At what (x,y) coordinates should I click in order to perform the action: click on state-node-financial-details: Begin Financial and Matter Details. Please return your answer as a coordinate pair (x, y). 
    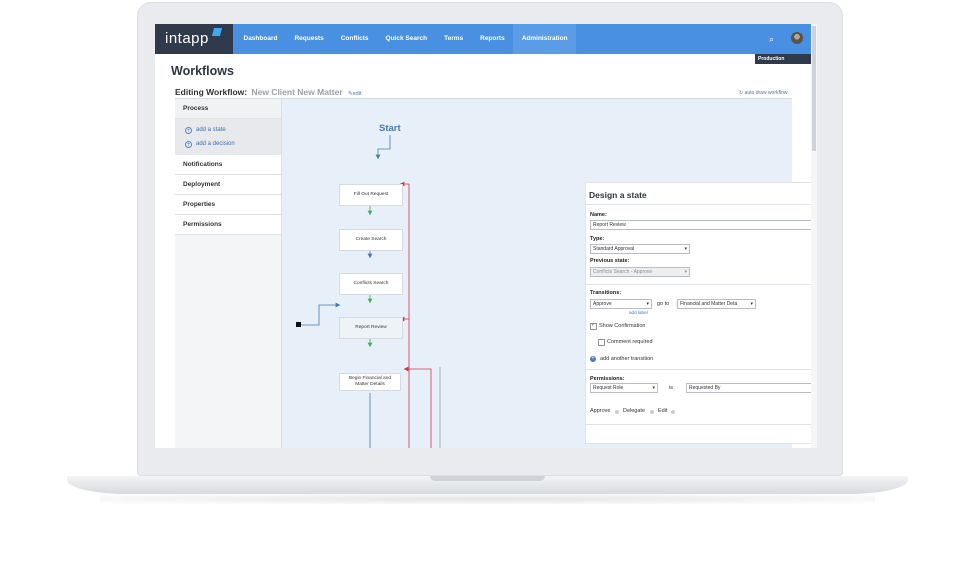
    Looking at the image, I should click on (370, 382).